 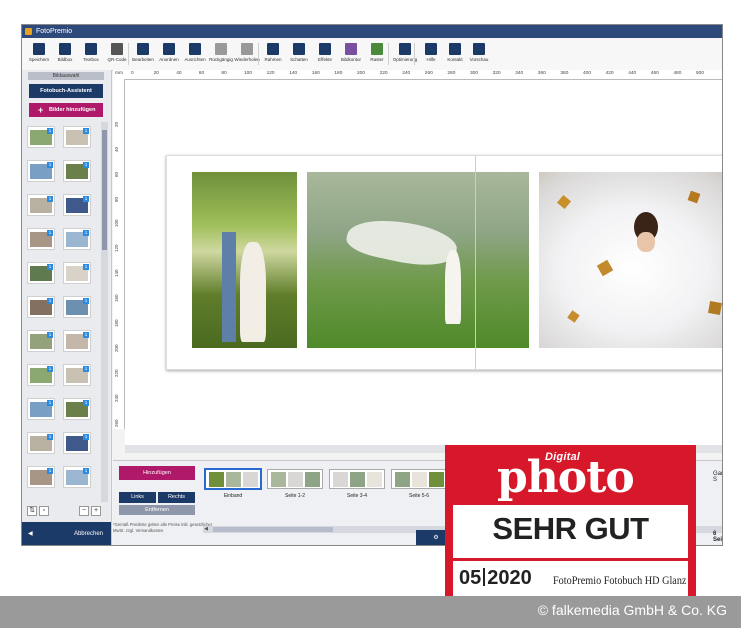 I want to click on app-title: FotoPremio, so click(x=54, y=31).